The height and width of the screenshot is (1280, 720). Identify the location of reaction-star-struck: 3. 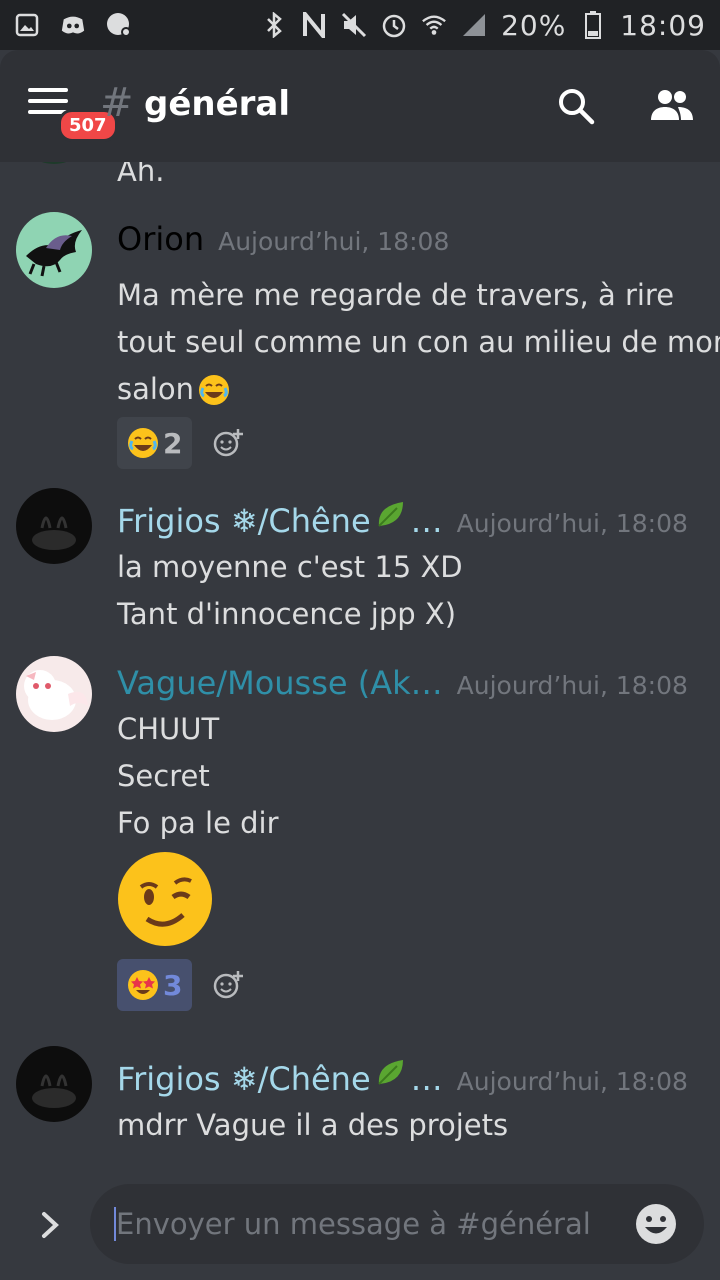
(155, 985).